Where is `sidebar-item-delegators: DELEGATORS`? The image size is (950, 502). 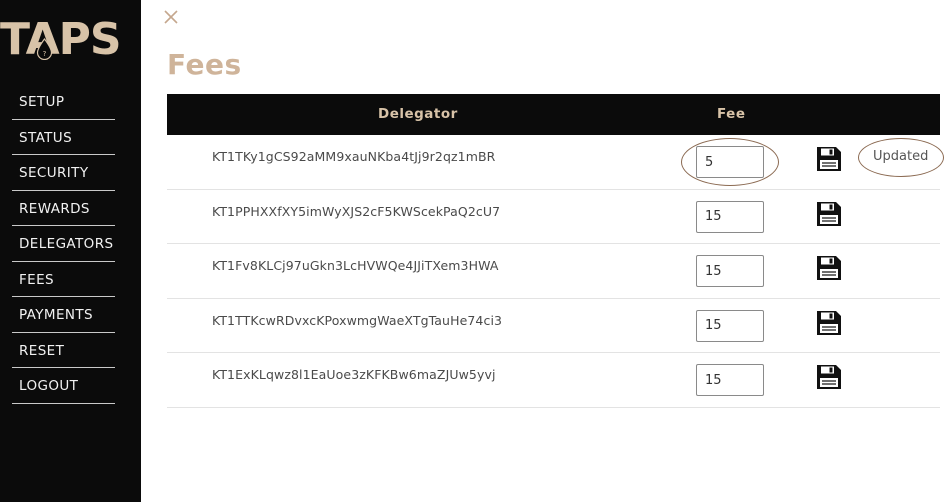 sidebar-item-delegators: DELEGATORS is located at coordinates (63, 244).